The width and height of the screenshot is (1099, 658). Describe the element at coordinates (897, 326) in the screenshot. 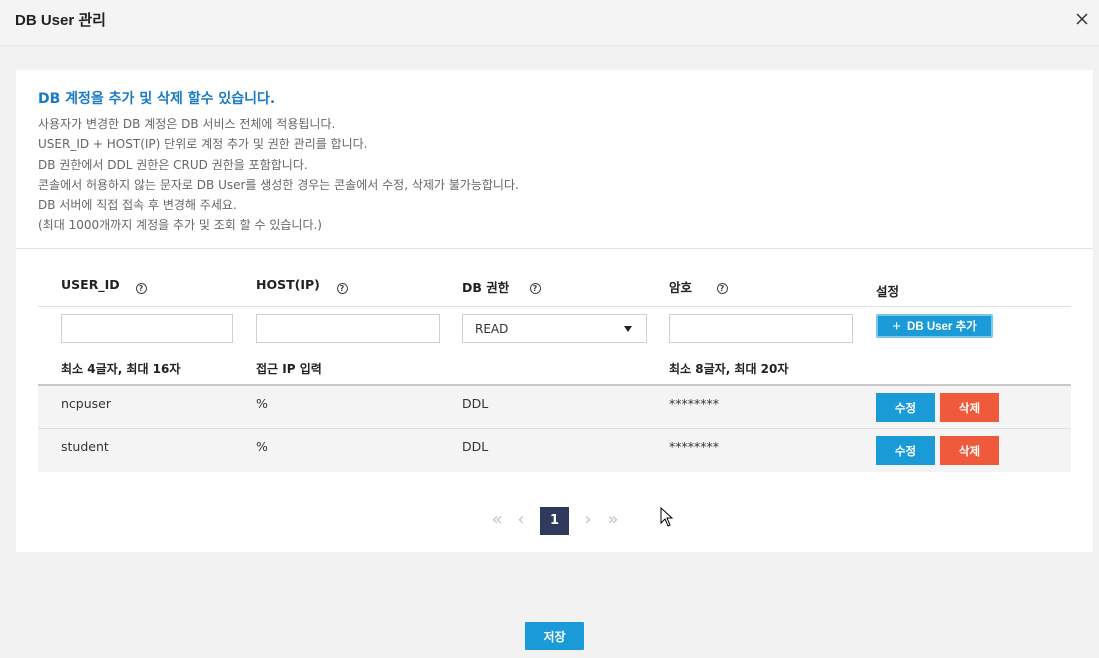

I see `plus-icon: +` at that location.